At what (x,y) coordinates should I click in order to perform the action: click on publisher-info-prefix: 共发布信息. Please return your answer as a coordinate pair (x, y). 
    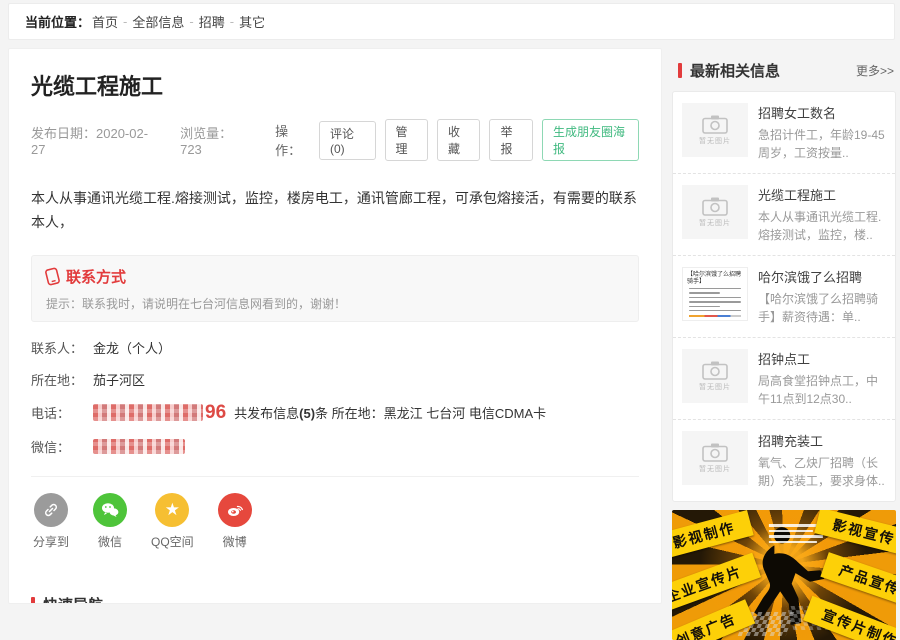
    Looking at the image, I should click on (267, 414).